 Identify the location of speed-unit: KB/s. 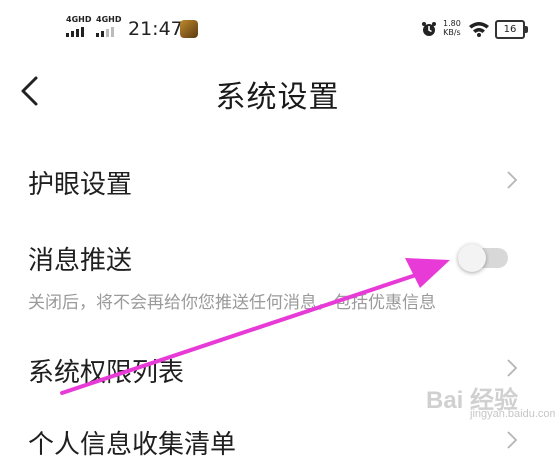
(452, 32).